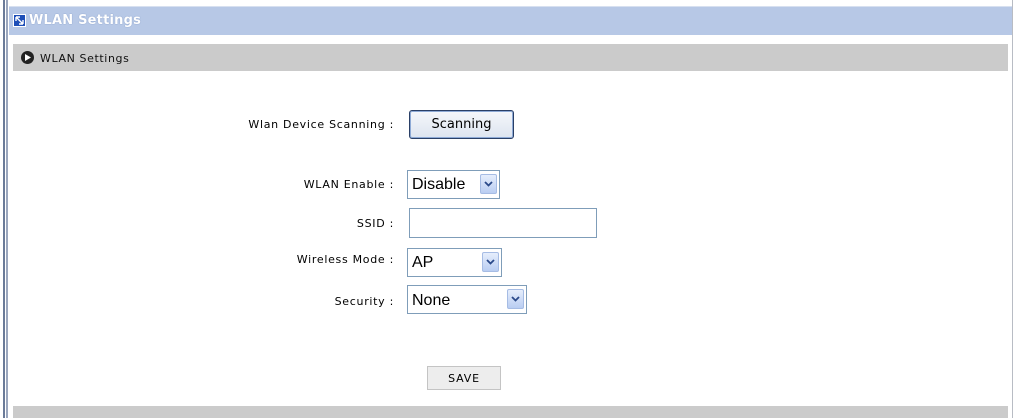 The height and width of the screenshot is (418, 1018). Describe the element at coordinates (461, 124) in the screenshot. I see `scanning-button: Scanning` at that location.